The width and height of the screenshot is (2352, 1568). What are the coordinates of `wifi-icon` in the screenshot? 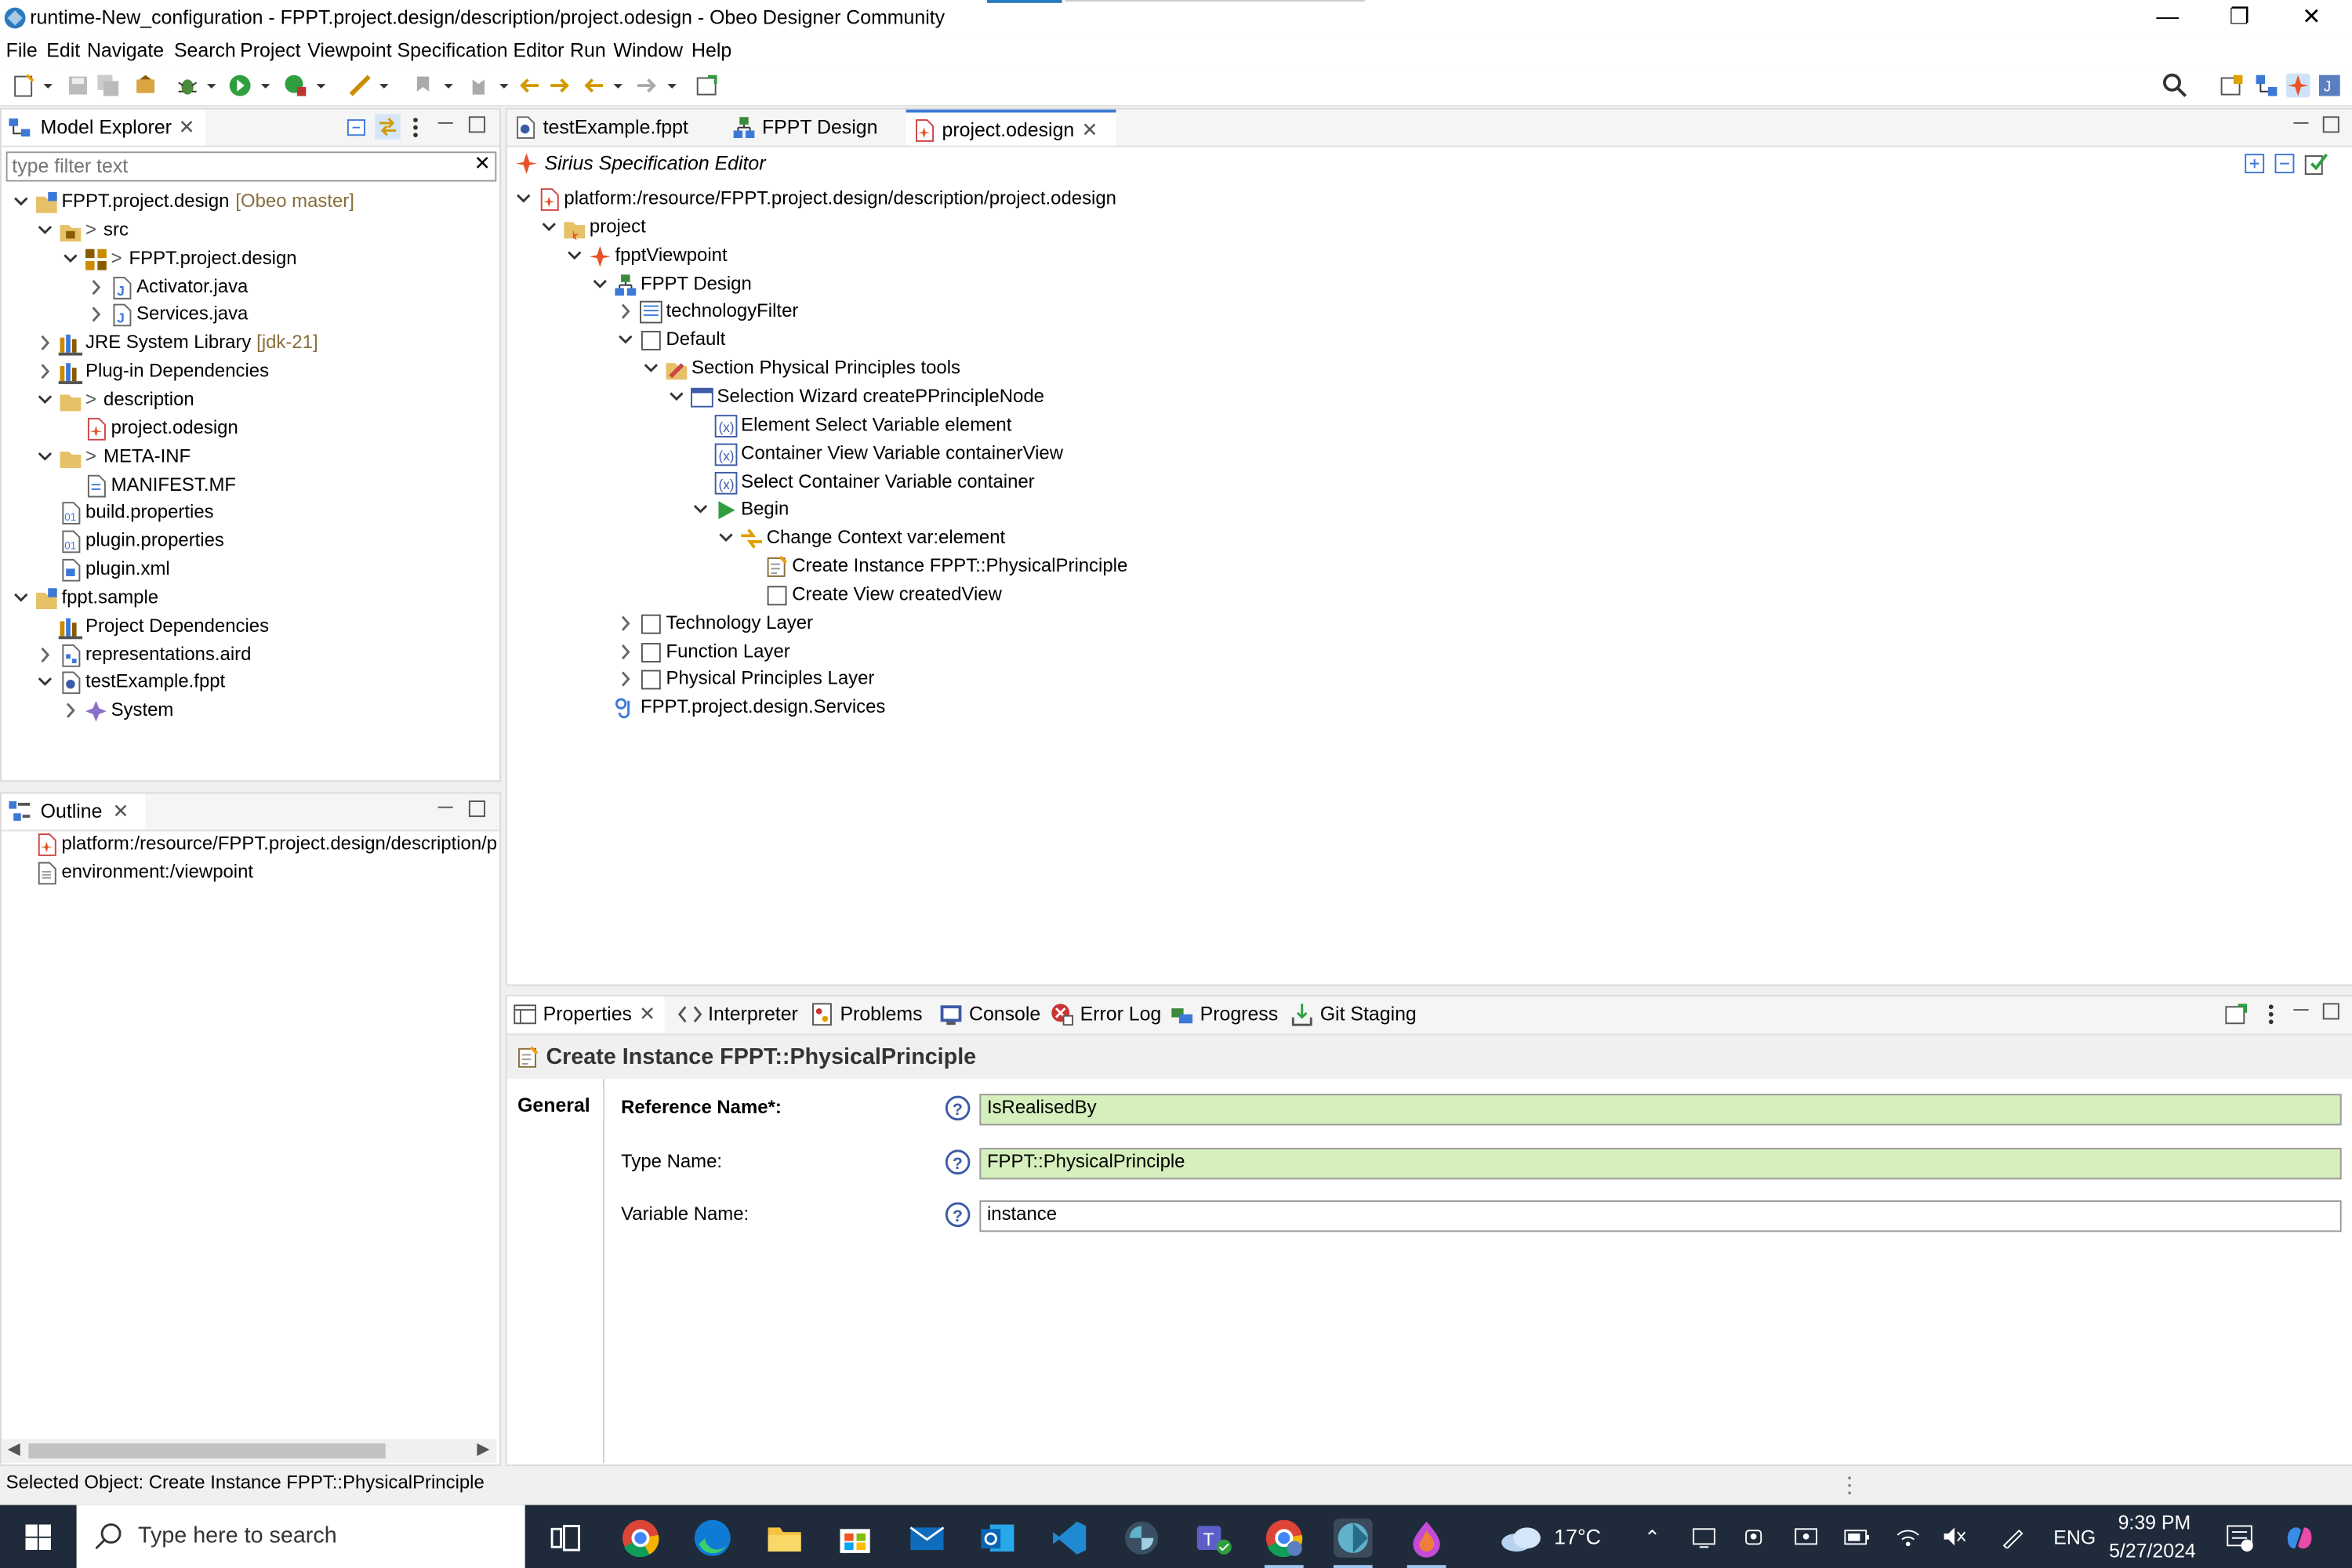 It's located at (1908, 1536).